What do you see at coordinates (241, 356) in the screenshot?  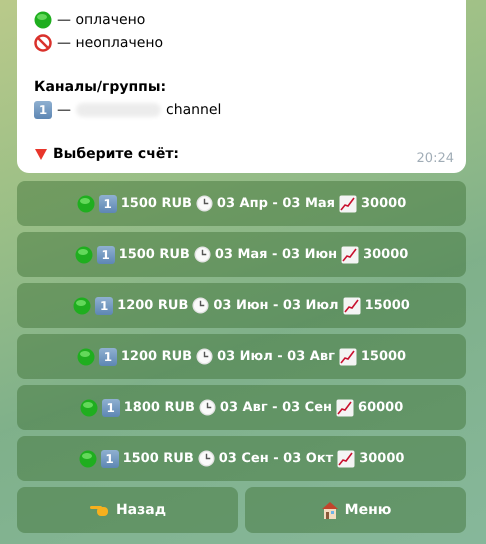 I see `invoice-button: 1 1200 RUB 03 Июл - 03 Авг 15000` at bounding box center [241, 356].